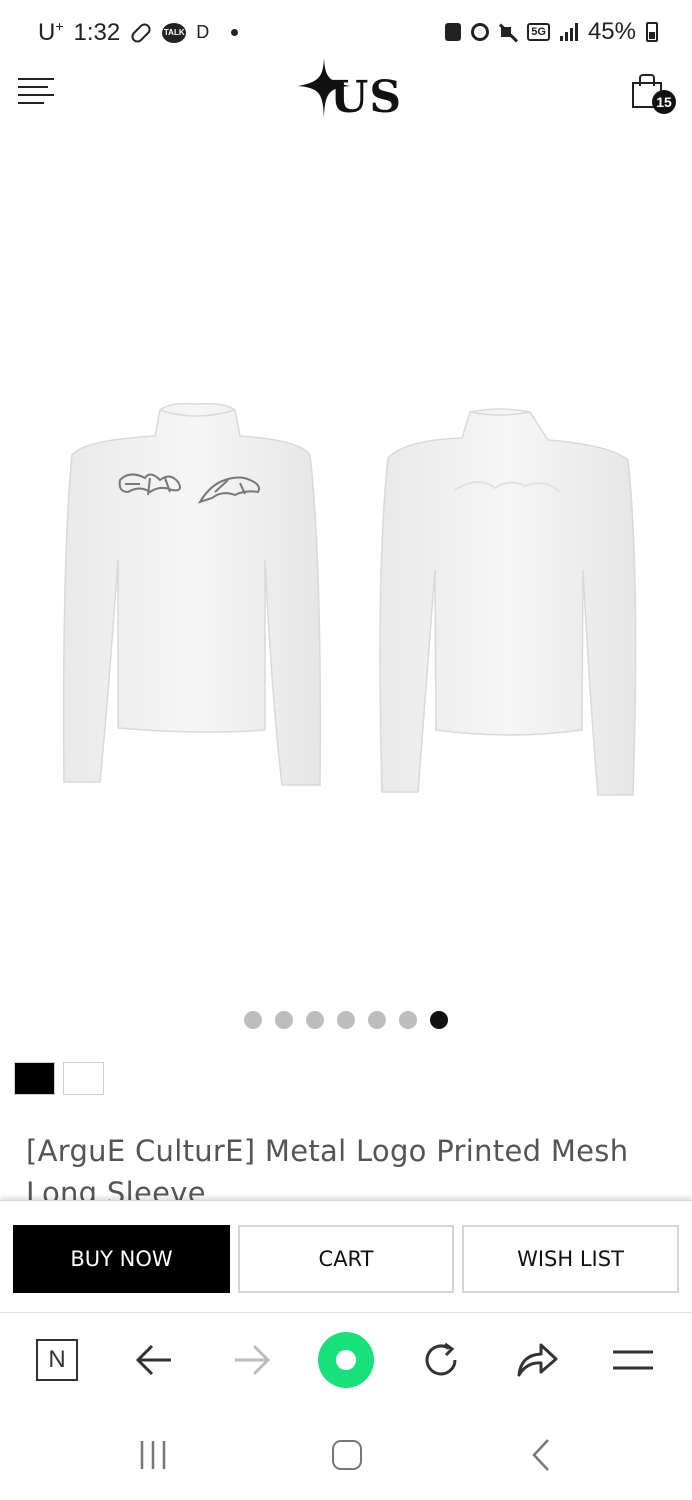 The height and width of the screenshot is (1500, 692). I want to click on logo-text: US, so click(366, 97).